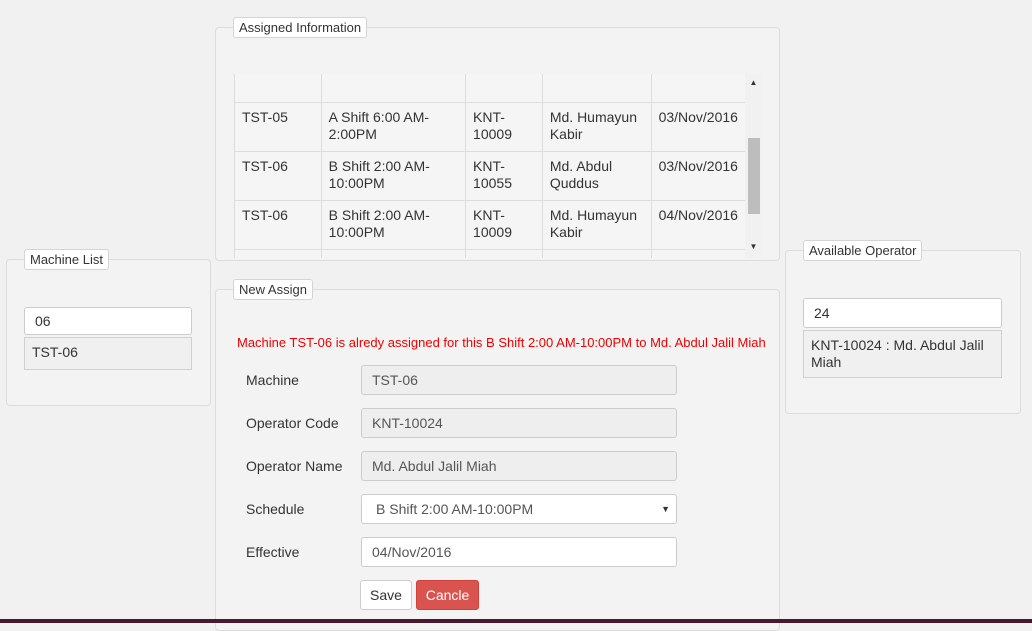 This screenshot has width=1032, height=631. What do you see at coordinates (292, 423) in the screenshot?
I see `operator-code-label: Operator Code` at bounding box center [292, 423].